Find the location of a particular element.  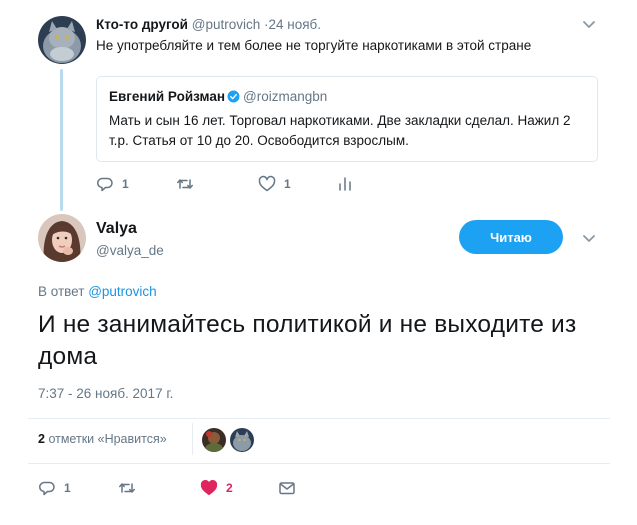

parent-reply-count: 1 is located at coordinates (125, 184).